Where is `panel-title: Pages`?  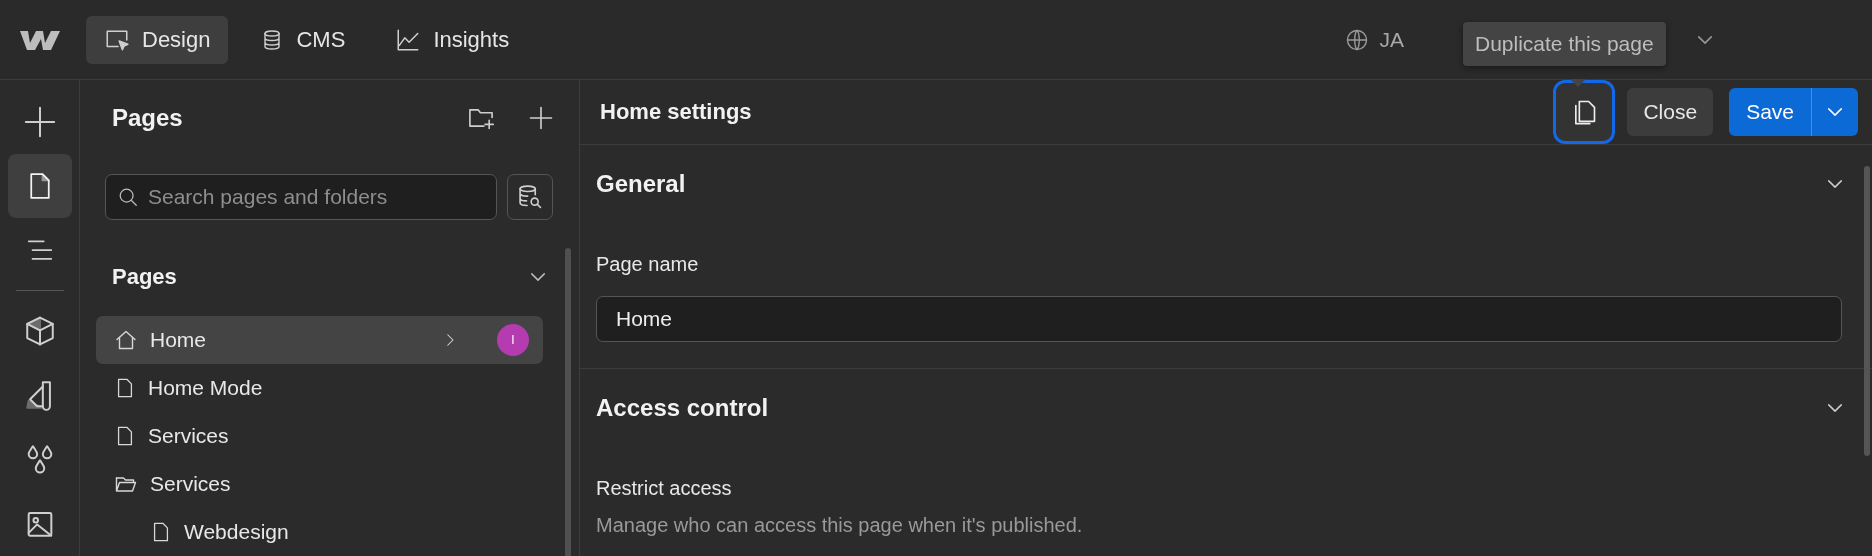
panel-title: Pages is located at coordinates (148, 117).